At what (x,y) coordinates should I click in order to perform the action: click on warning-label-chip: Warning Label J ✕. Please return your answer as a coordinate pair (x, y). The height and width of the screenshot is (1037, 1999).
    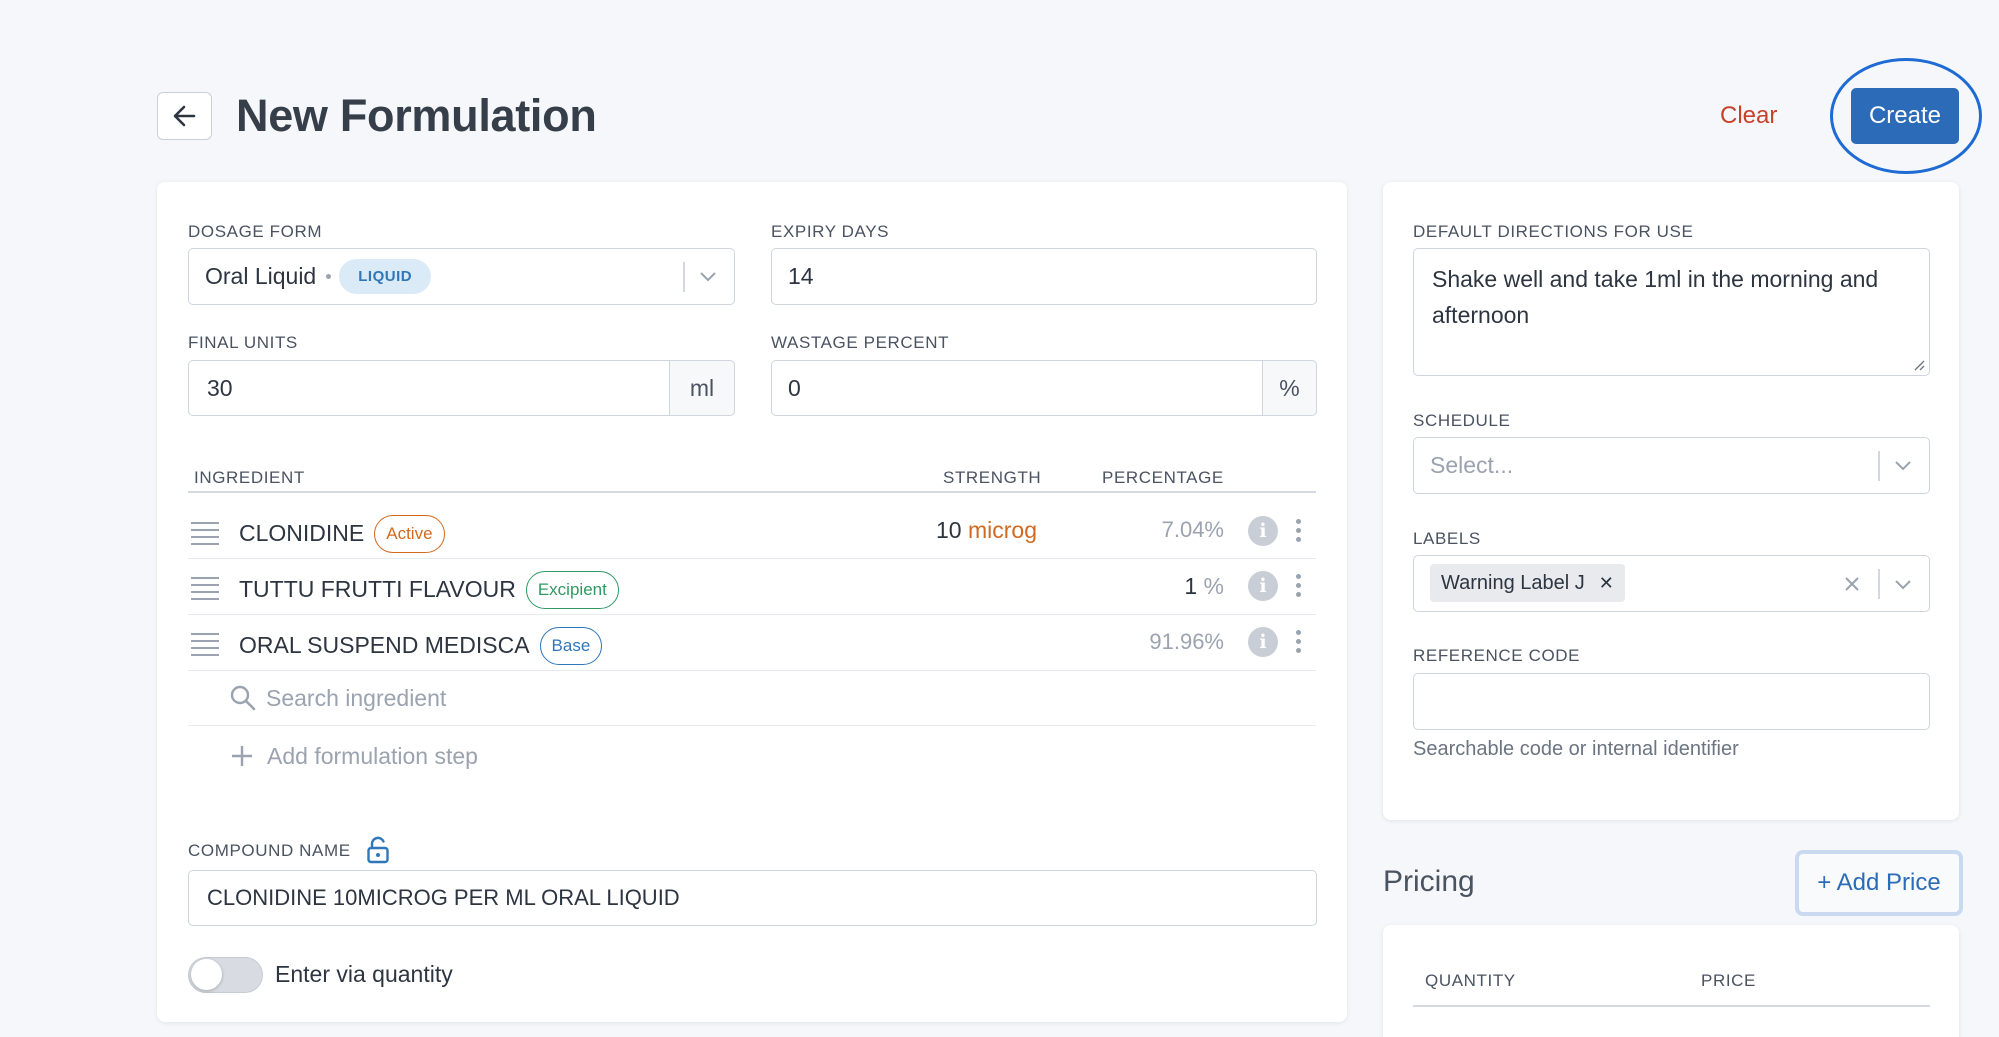
    Looking at the image, I should click on (1527, 583).